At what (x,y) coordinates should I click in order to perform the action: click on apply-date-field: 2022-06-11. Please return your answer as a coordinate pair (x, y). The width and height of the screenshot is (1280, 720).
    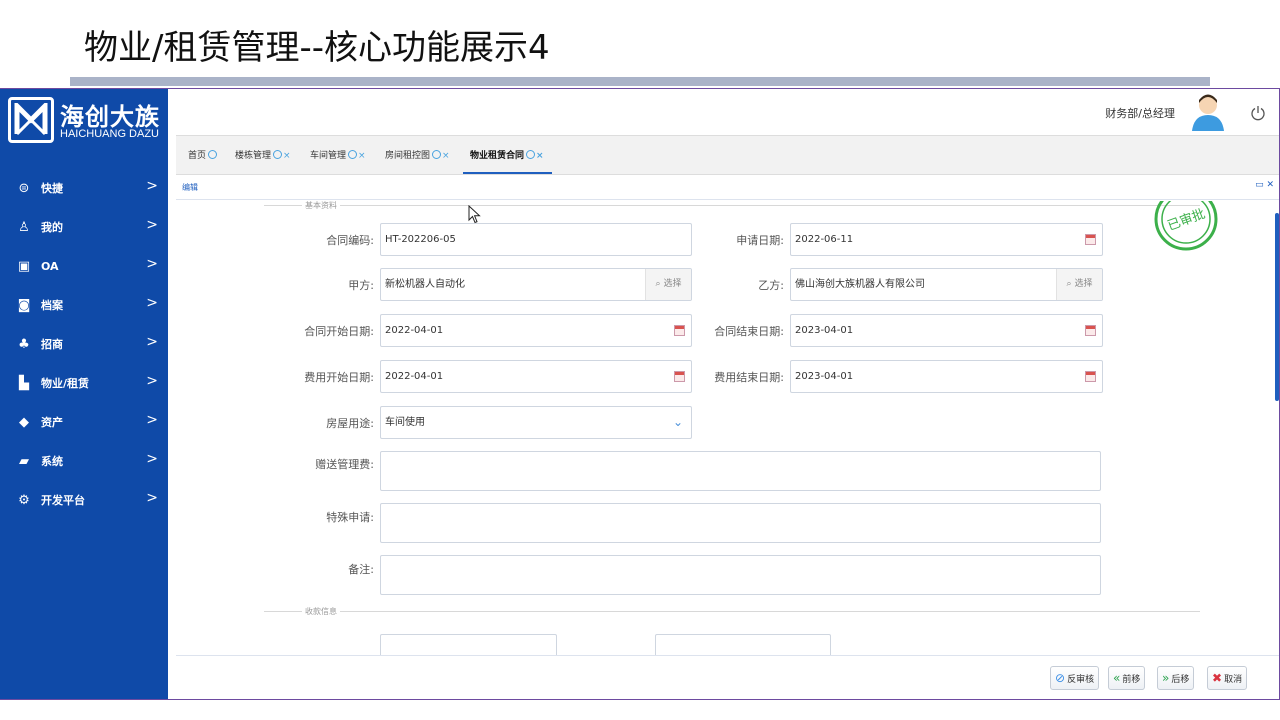
    Looking at the image, I should click on (946, 239).